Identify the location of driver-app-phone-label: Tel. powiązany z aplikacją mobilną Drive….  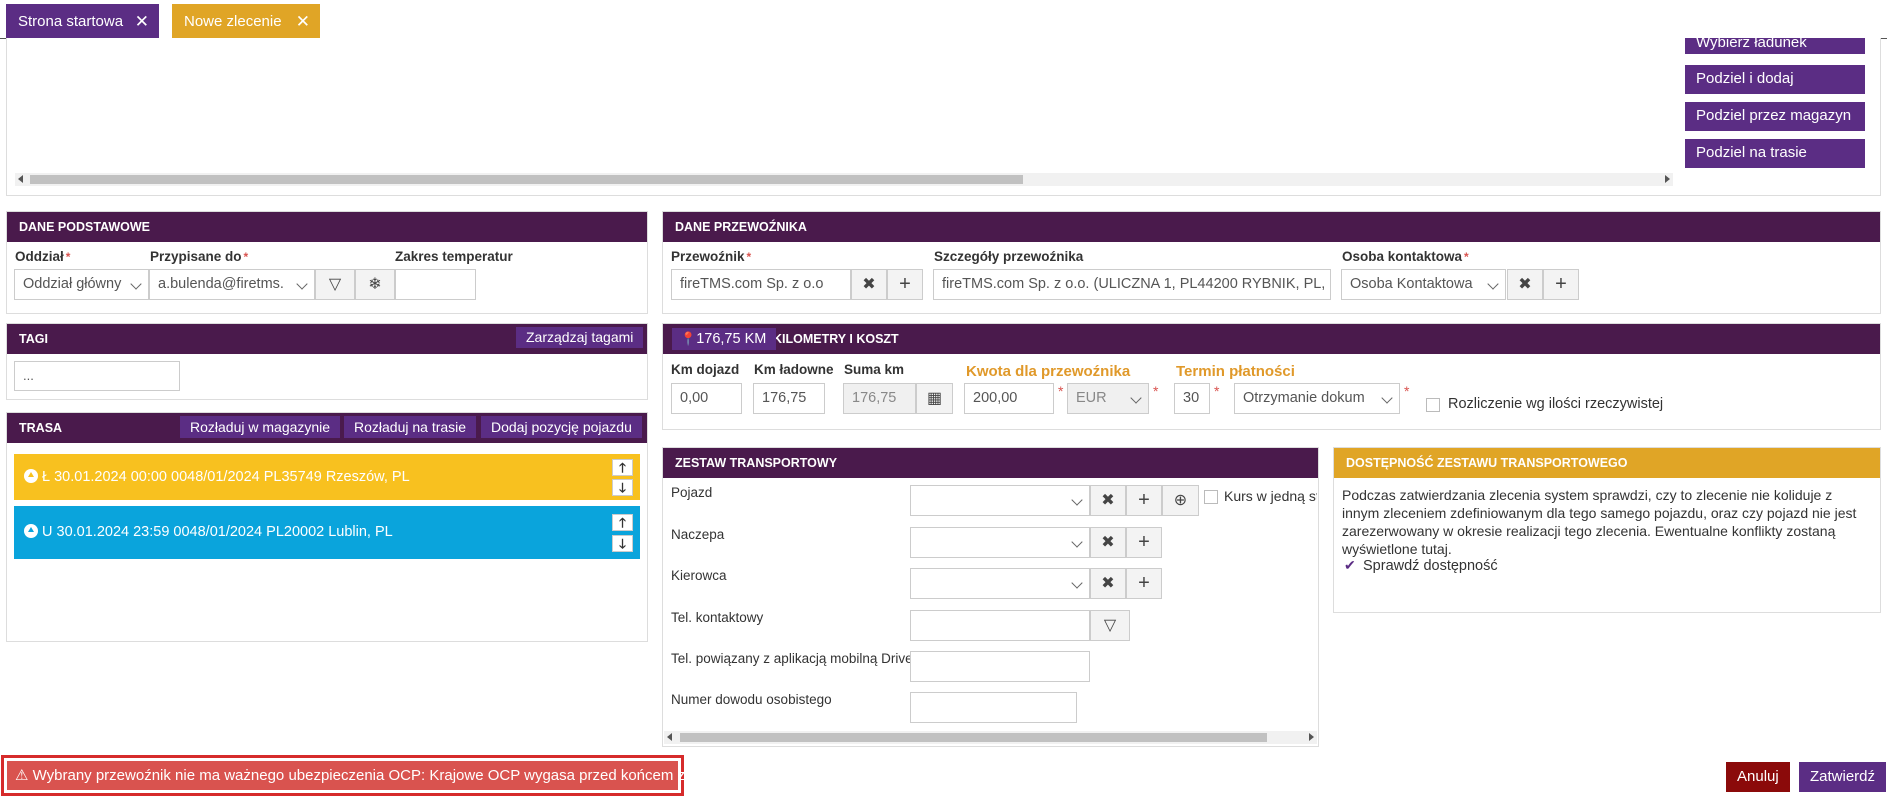
(794, 658).